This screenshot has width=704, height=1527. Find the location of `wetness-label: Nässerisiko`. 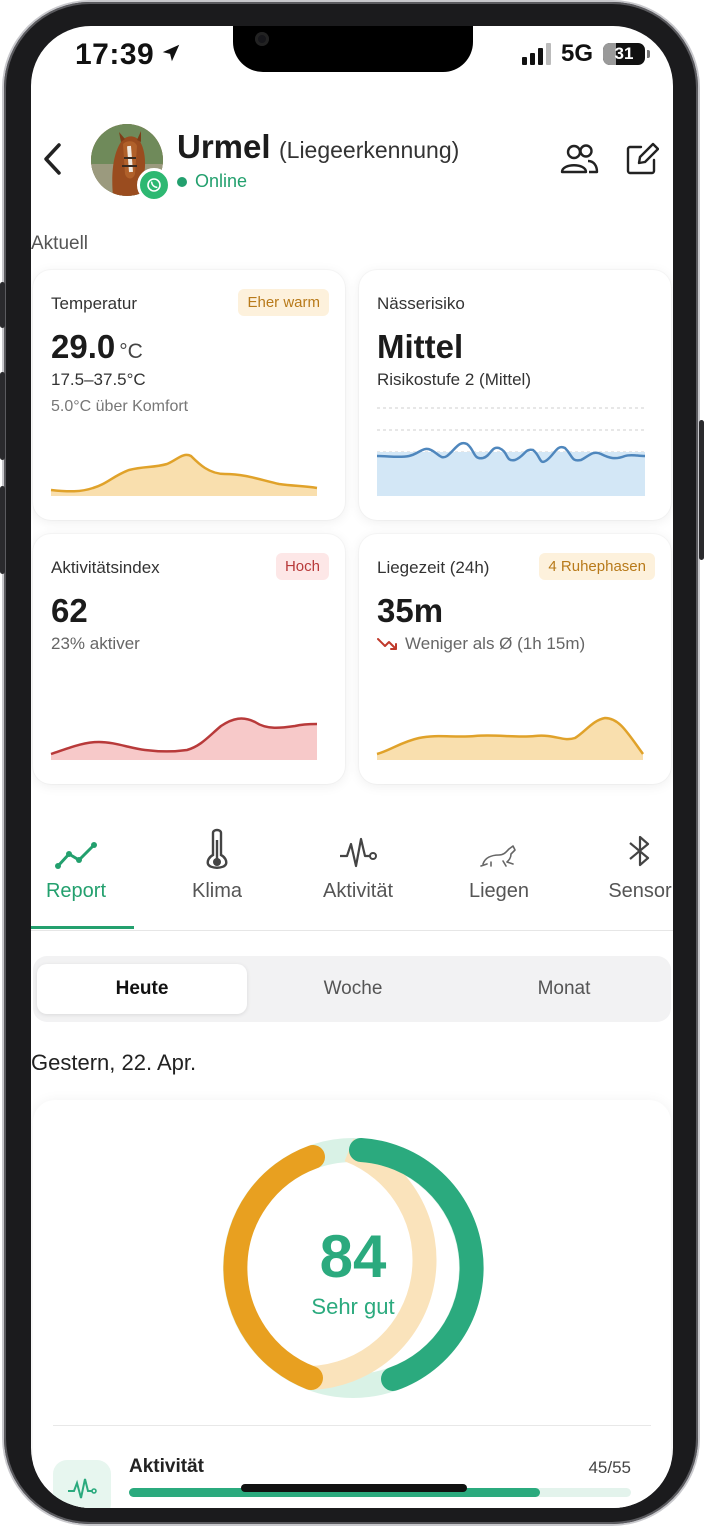

wetness-label: Nässerisiko is located at coordinates (421, 303).